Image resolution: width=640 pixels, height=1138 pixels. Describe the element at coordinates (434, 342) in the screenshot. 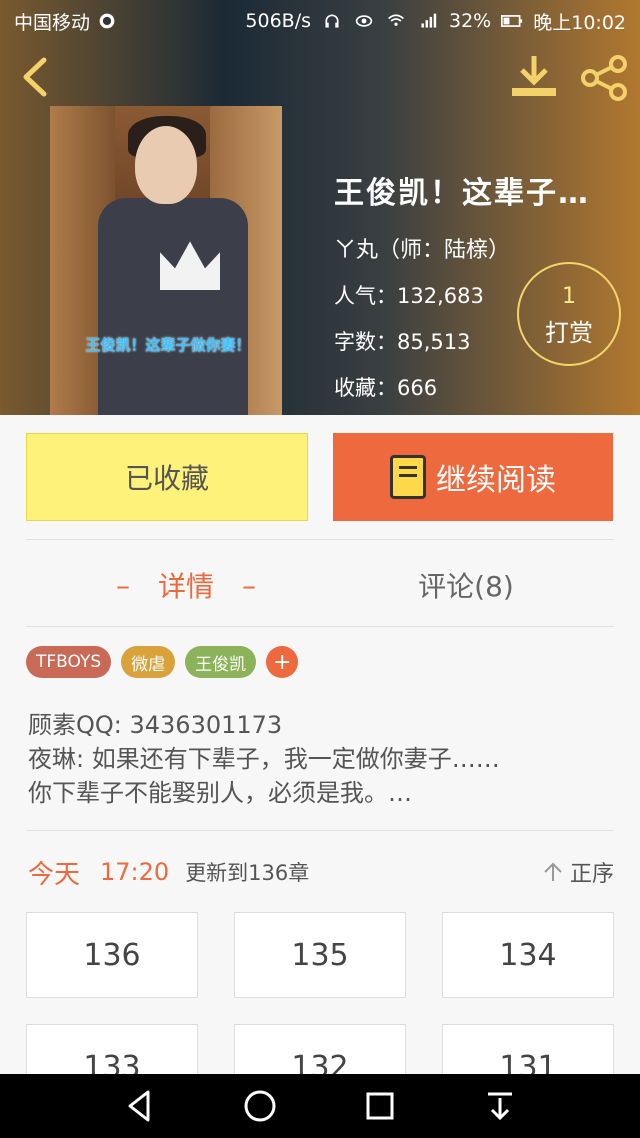

I see `word-count-value: 85,513` at that location.